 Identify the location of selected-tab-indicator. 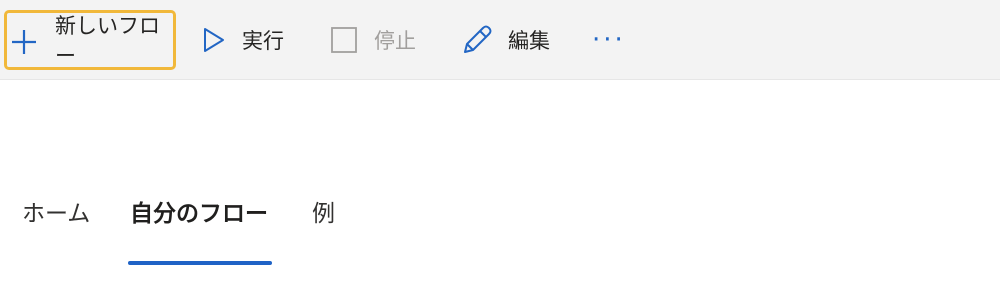
(200, 263).